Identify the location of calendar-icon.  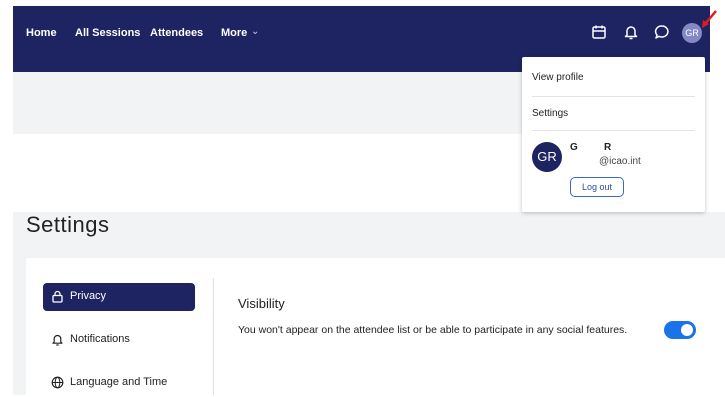
(599, 32).